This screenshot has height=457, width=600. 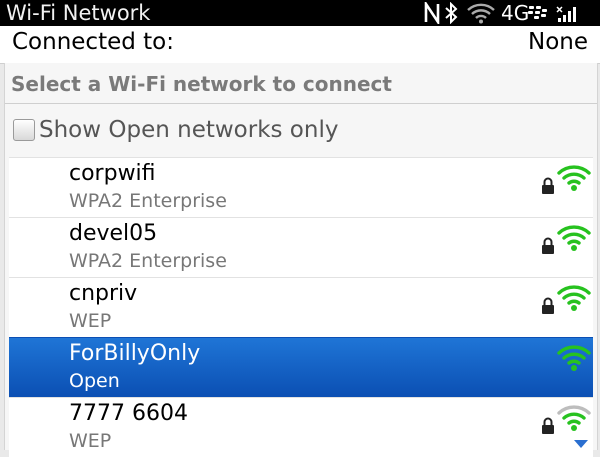 What do you see at coordinates (24, 130) in the screenshot?
I see `show-open-only-checkbox` at bounding box center [24, 130].